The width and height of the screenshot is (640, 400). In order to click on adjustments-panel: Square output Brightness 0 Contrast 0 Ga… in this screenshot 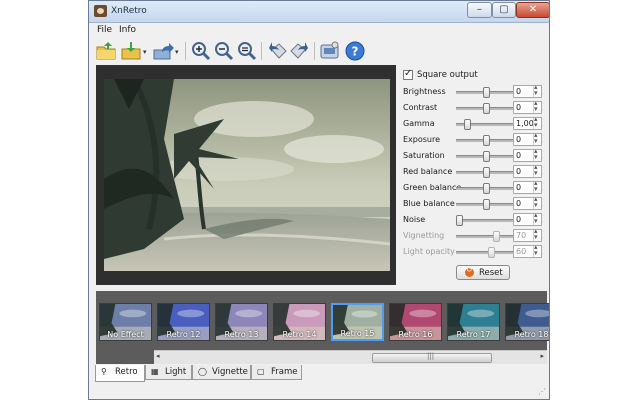, I will do `click(474, 175)`.